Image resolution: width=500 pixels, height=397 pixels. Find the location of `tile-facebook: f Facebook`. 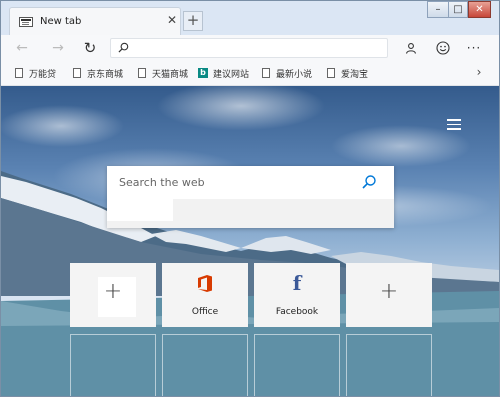

tile-facebook: f Facebook is located at coordinates (297, 295).